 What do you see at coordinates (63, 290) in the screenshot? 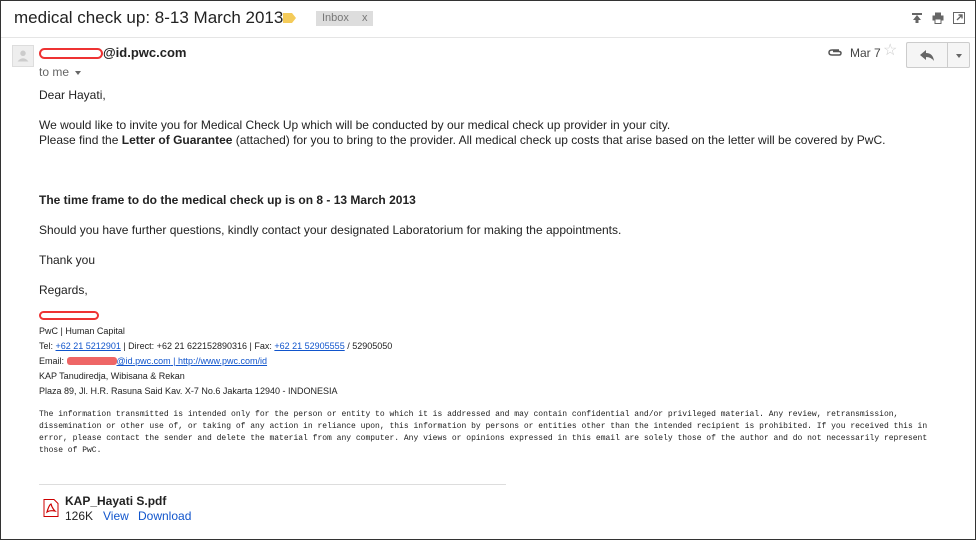
I see `regards-line: Regards,` at bounding box center [63, 290].